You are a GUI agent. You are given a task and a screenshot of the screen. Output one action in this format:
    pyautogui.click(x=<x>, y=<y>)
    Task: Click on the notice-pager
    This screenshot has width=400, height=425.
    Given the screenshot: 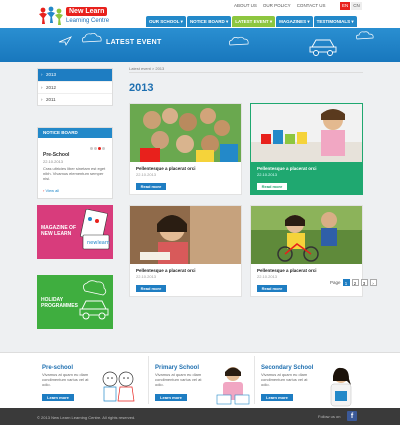 What is the action you would take?
    pyautogui.click(x=97, y=148)
    